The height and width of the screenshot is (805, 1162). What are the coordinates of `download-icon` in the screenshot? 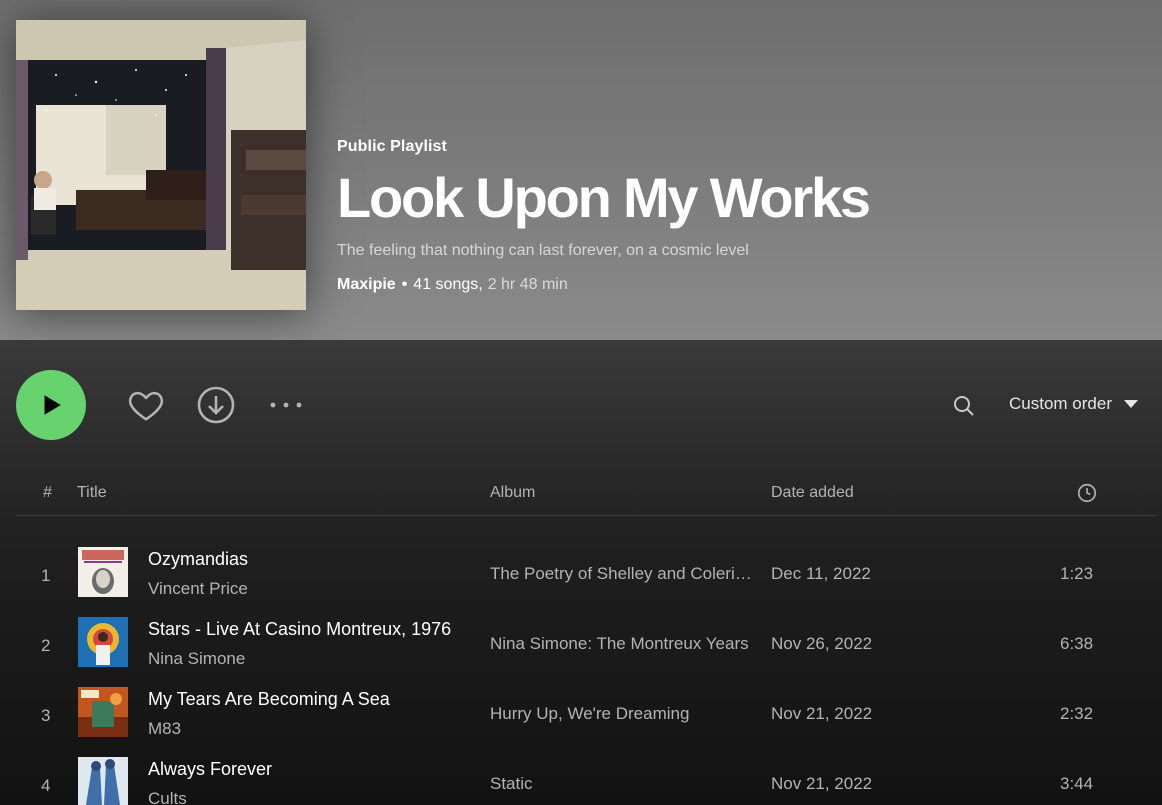 It's located at (216, 405).